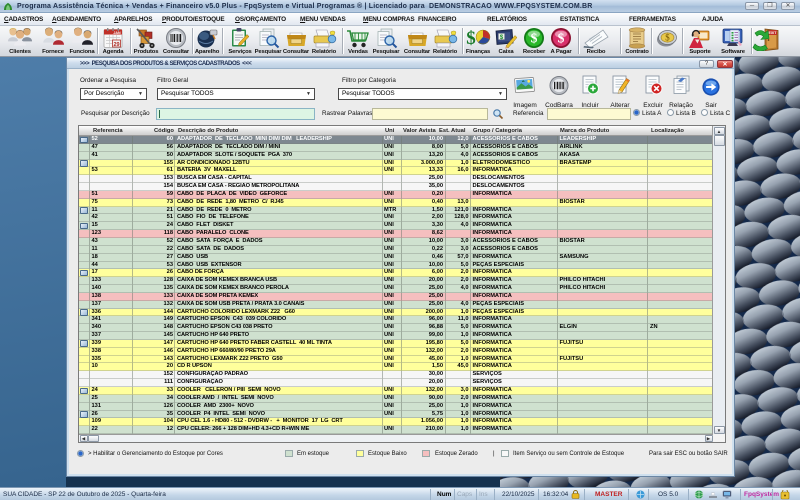  I want to click on svg-text: 29, so click(116, 45).